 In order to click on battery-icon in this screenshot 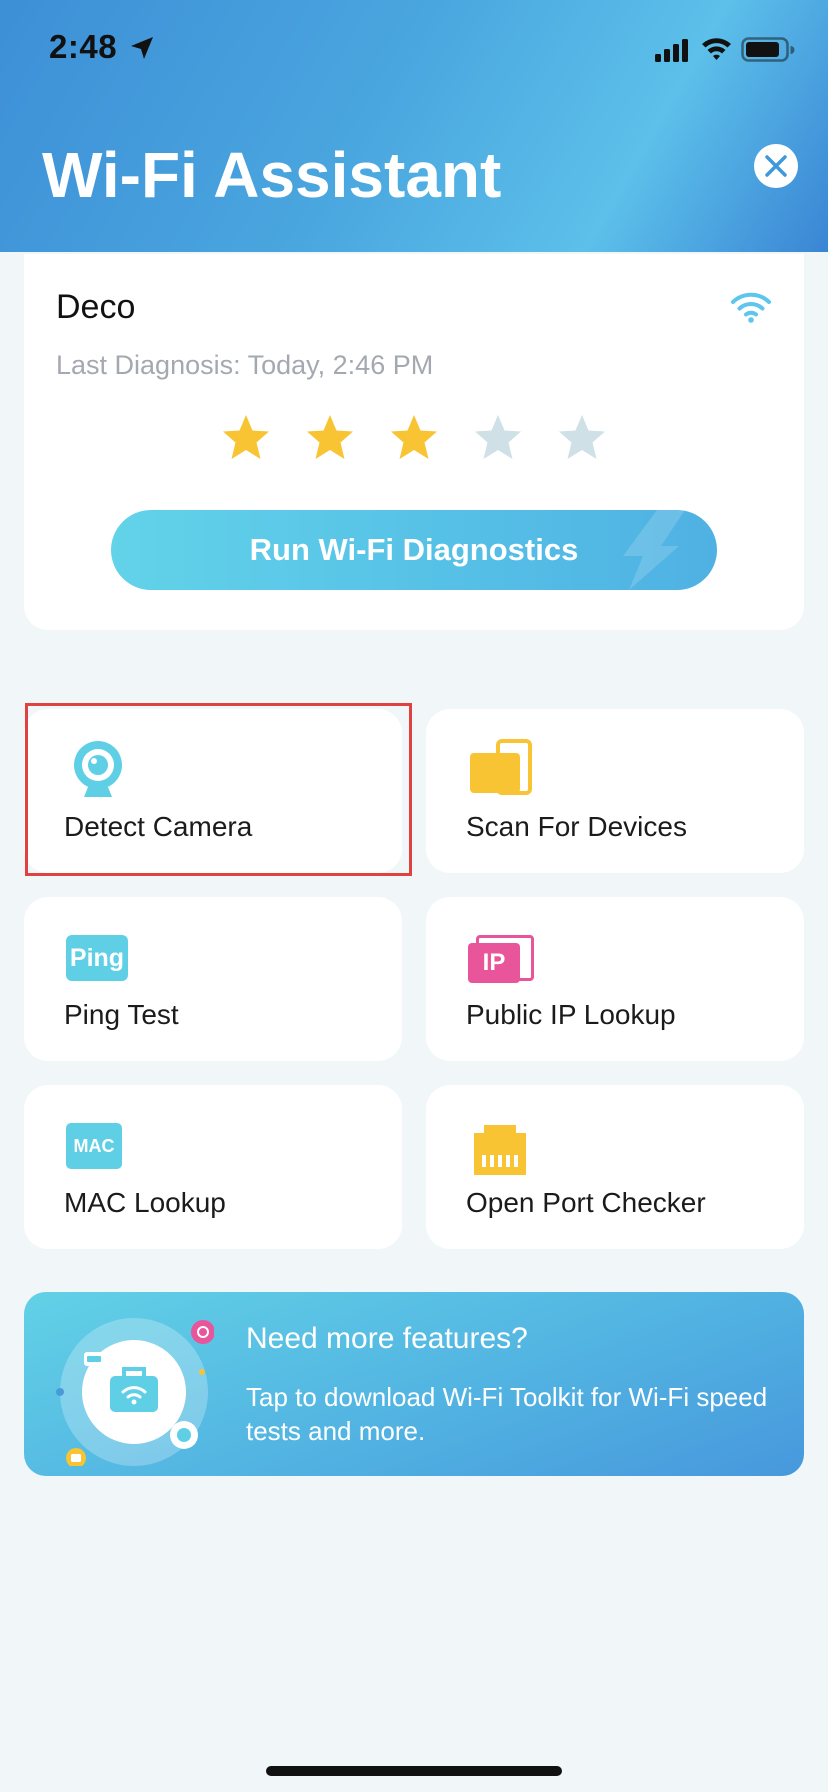, I will do `click(768, 49)`.